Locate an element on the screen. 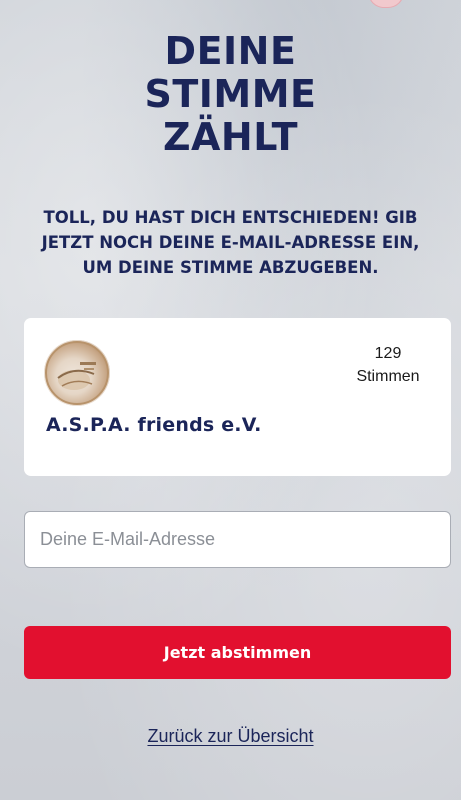  vote-button: Jetzt abstimmen is located at coordinates (237, 652).